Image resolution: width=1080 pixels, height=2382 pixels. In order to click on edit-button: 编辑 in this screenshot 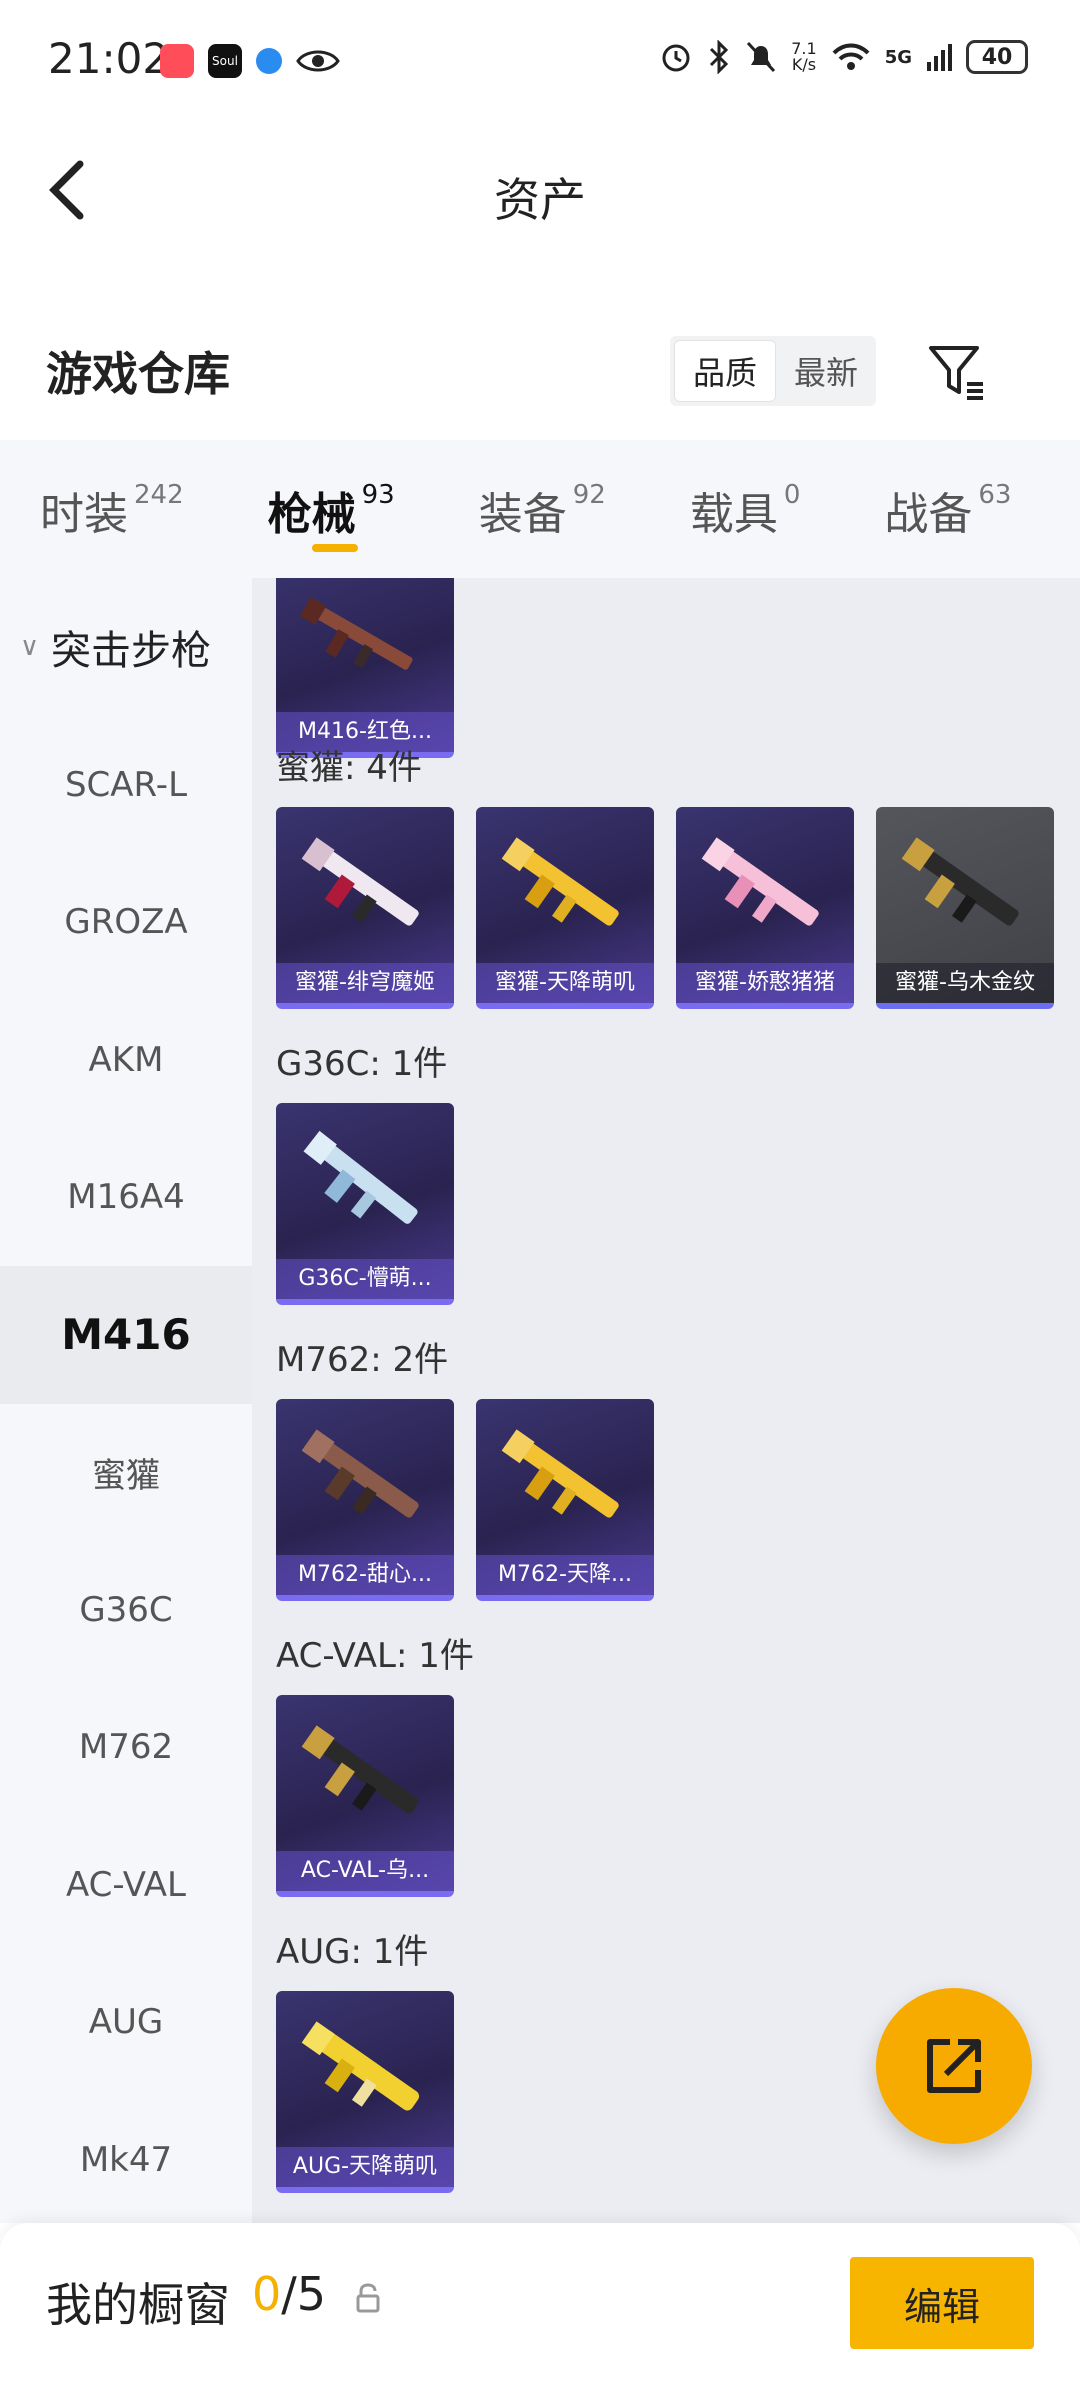, I will do `click(942, 2303)`.